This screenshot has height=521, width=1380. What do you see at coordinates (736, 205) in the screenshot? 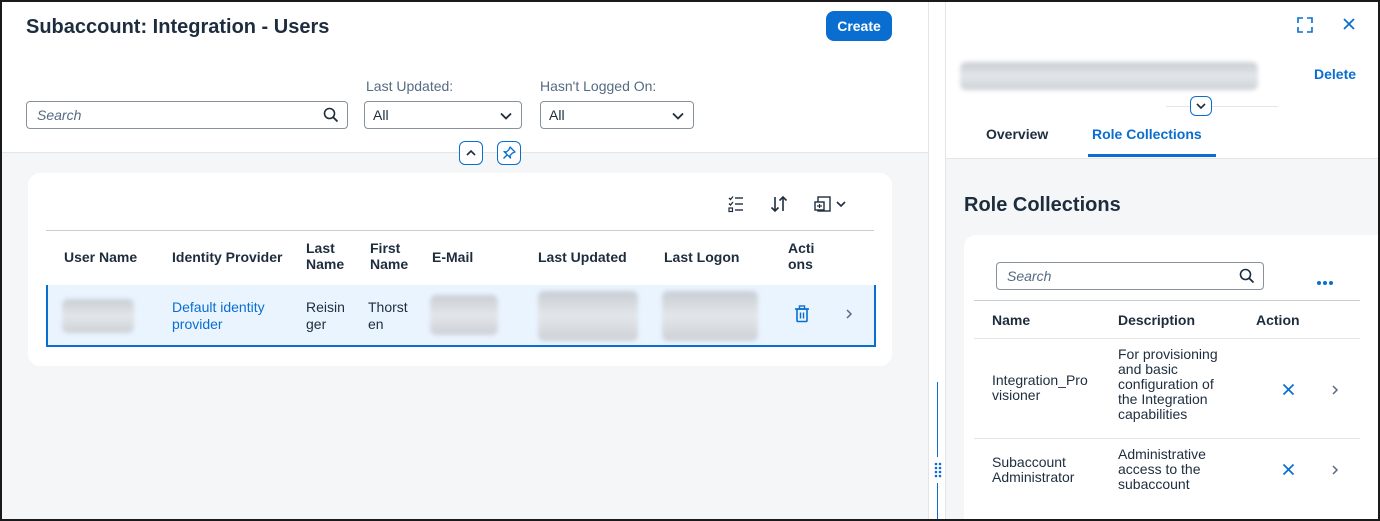
I see `multi-select-icon` at bounding box center [736, 205].